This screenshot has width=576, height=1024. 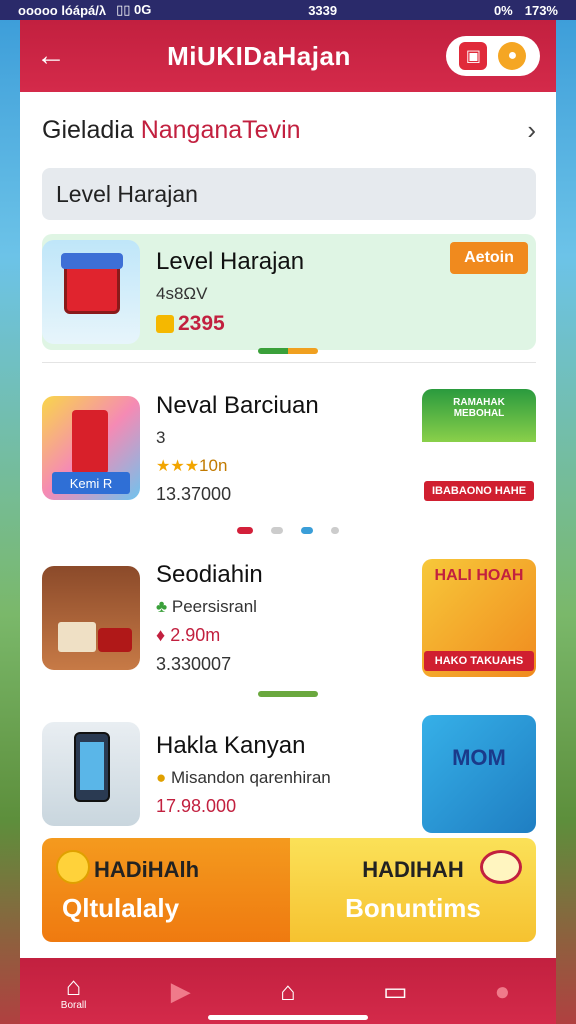 I want to click on status-time: 3339, so click(x=323, y=10).